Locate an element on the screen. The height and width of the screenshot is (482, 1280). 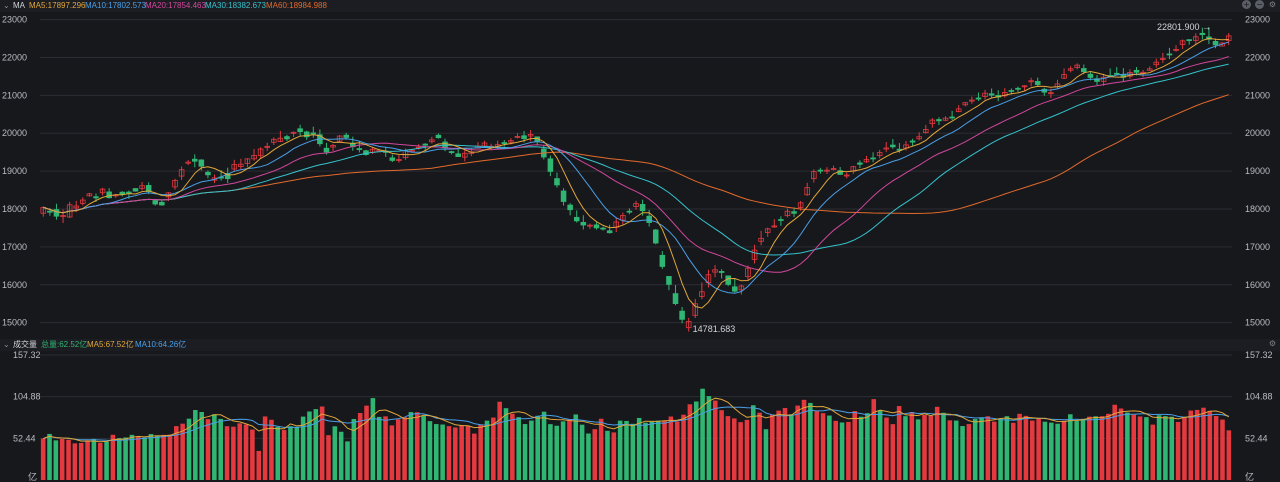
price-tick-left: 19000 is located at coordinates (14, 171).